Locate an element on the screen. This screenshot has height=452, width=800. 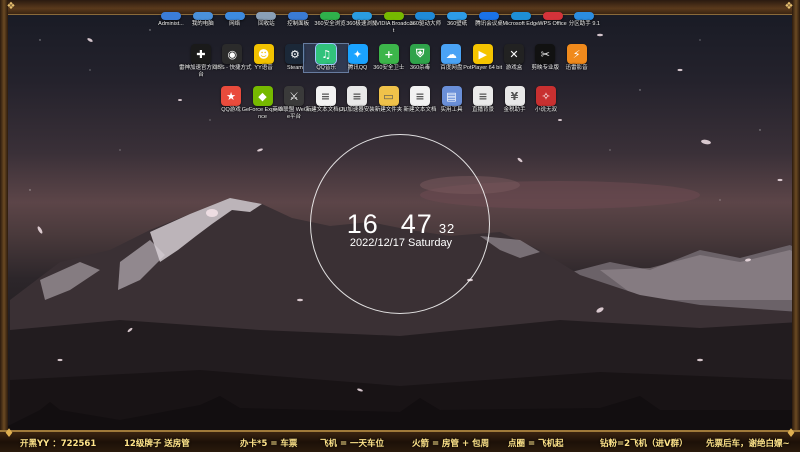
ticker-item: 12级牌子 送房管 is located at coordinates (157, 444).